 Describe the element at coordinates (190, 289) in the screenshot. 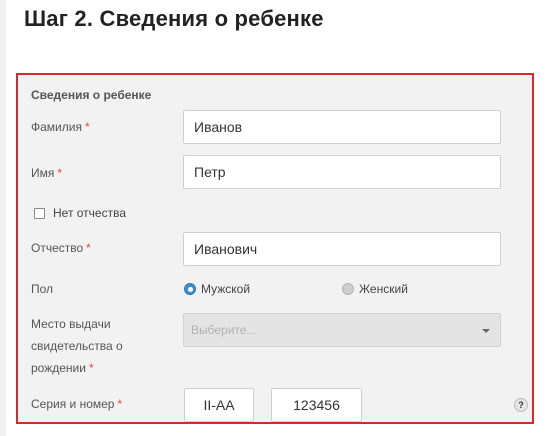

I see `radio-selected-icon` at that location.